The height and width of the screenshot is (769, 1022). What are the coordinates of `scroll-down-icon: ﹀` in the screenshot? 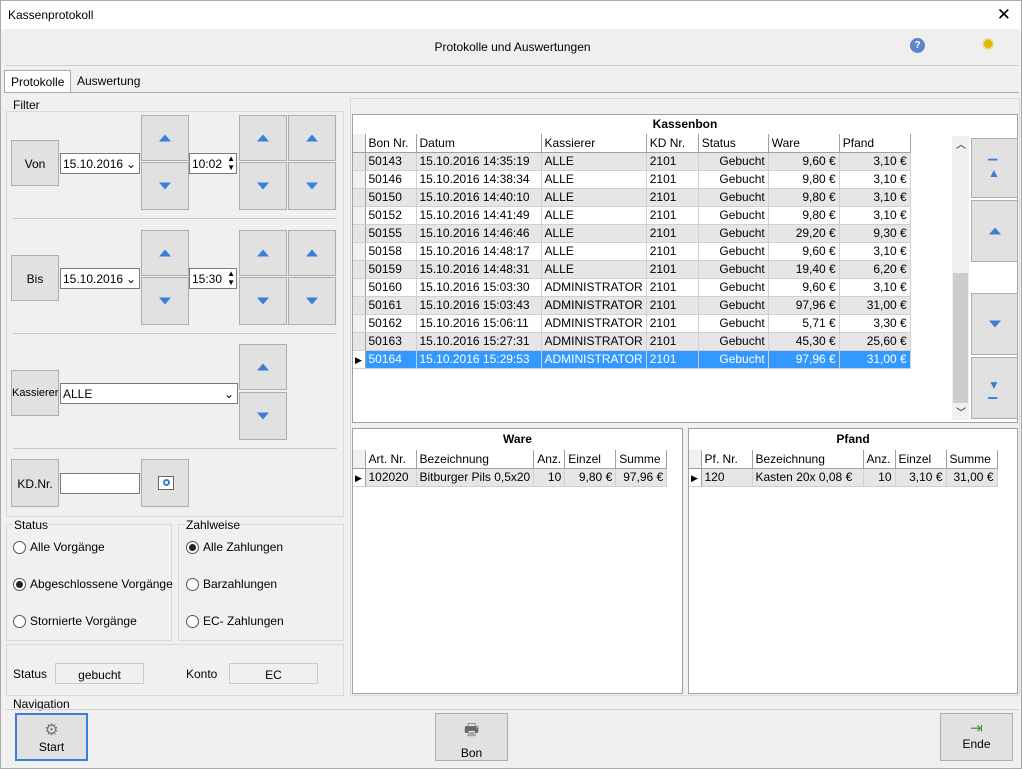 It's located at (961, 411).